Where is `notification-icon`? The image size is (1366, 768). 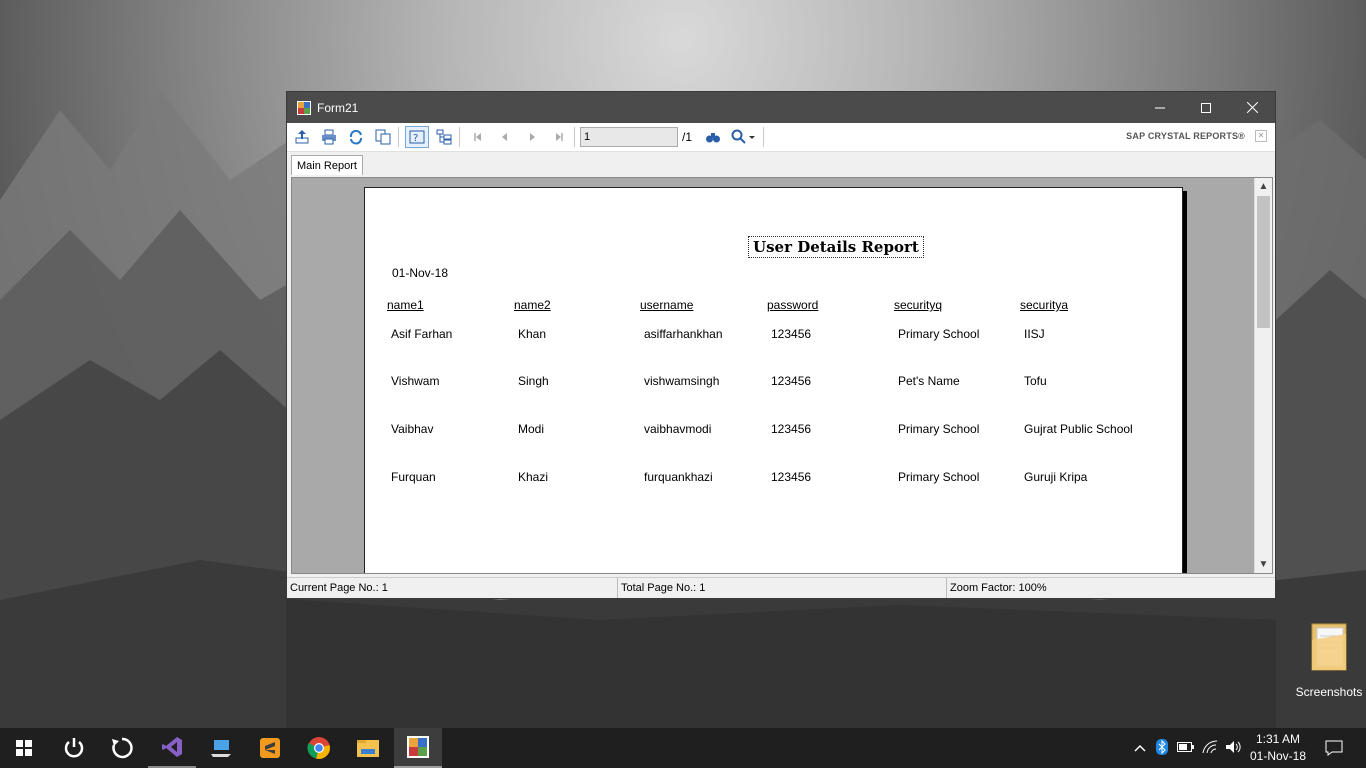 notification-icon is located at coordinates (1334, 748).